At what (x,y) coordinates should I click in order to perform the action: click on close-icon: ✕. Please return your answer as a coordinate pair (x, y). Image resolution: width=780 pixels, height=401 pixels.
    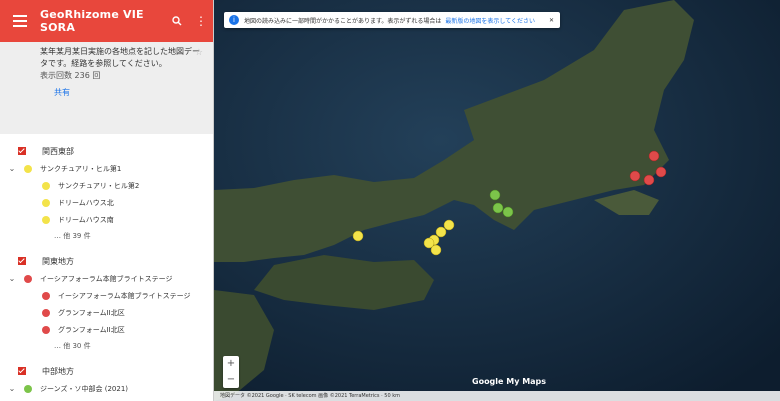
    Looking at the image, I should click on (551, 20).